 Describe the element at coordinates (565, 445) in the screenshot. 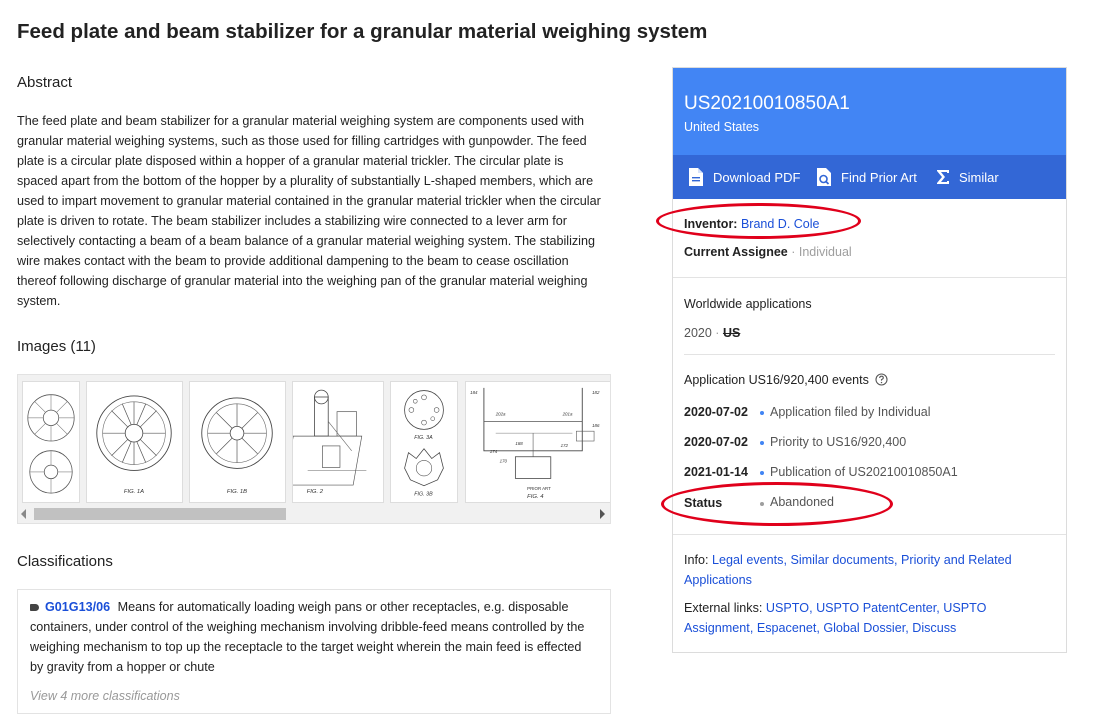

I see `reference-number: 172` at that location.